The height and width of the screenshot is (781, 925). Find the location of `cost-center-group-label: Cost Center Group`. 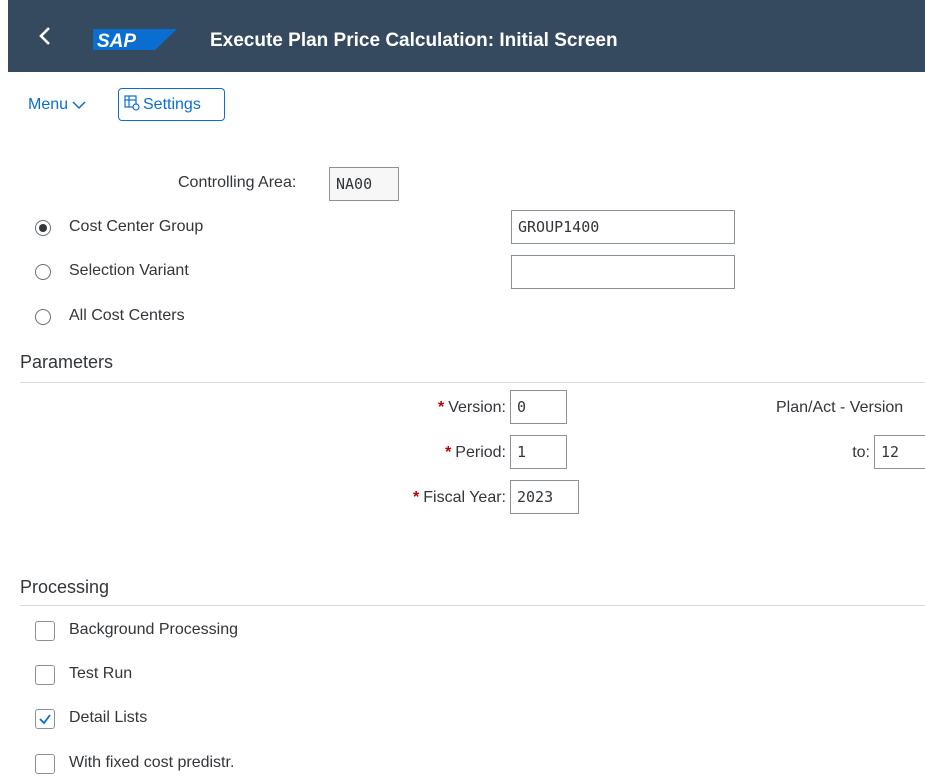

cost-center-group-label: Cost Center Group is located at coordinates (136, 226).